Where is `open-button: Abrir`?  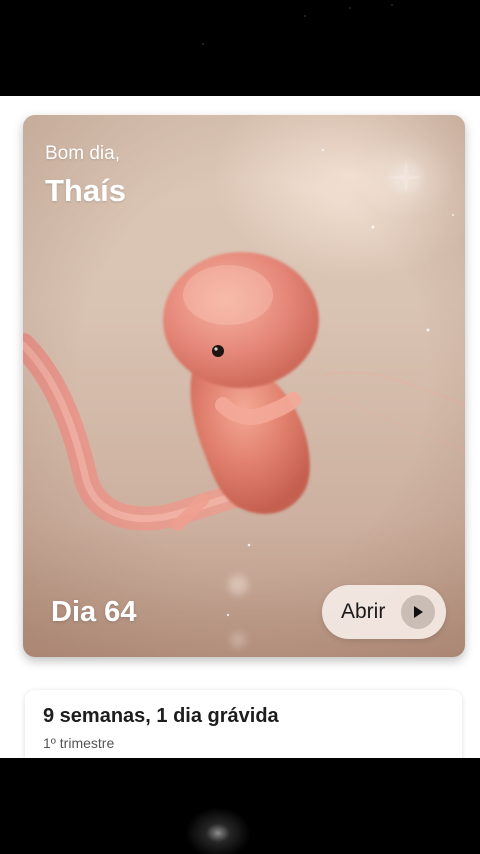 open-button: Abrir is located at coordinates (384, 612).